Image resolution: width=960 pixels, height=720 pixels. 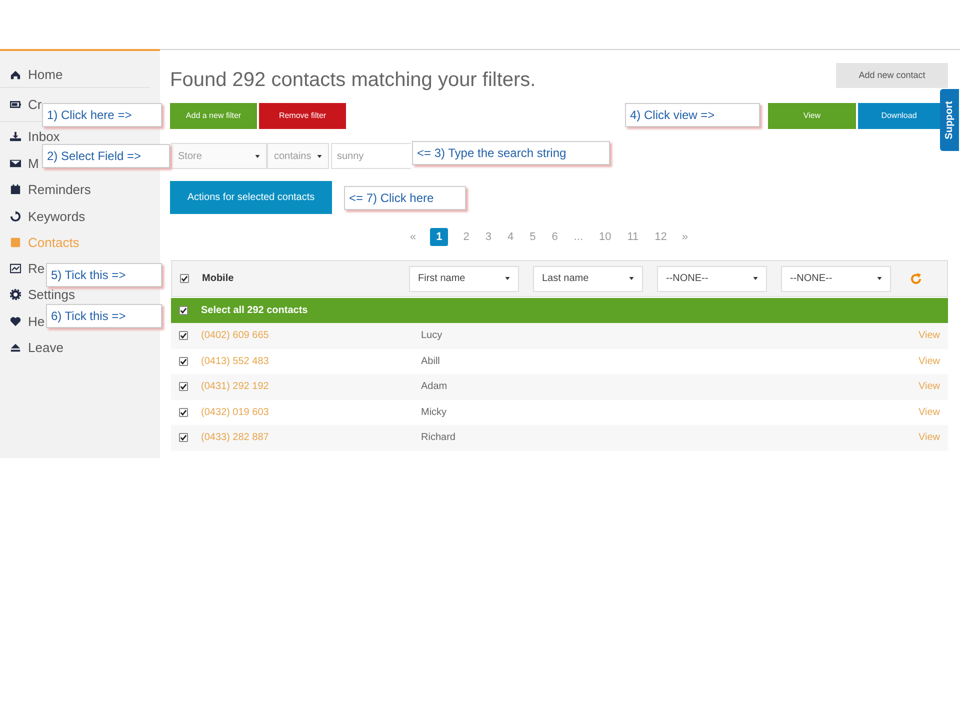 I want to click on actions-button: Actions for selected contacts, so click(x=251, y=197).